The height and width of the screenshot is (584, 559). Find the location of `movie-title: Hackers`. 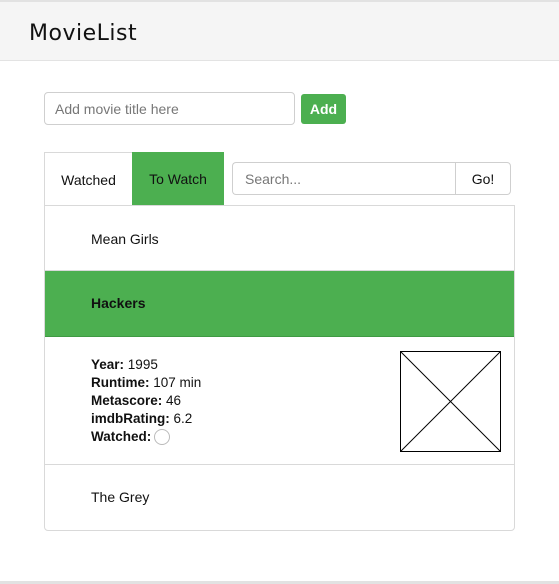

movie-title: Hackers is located at coordinates (118, 303).